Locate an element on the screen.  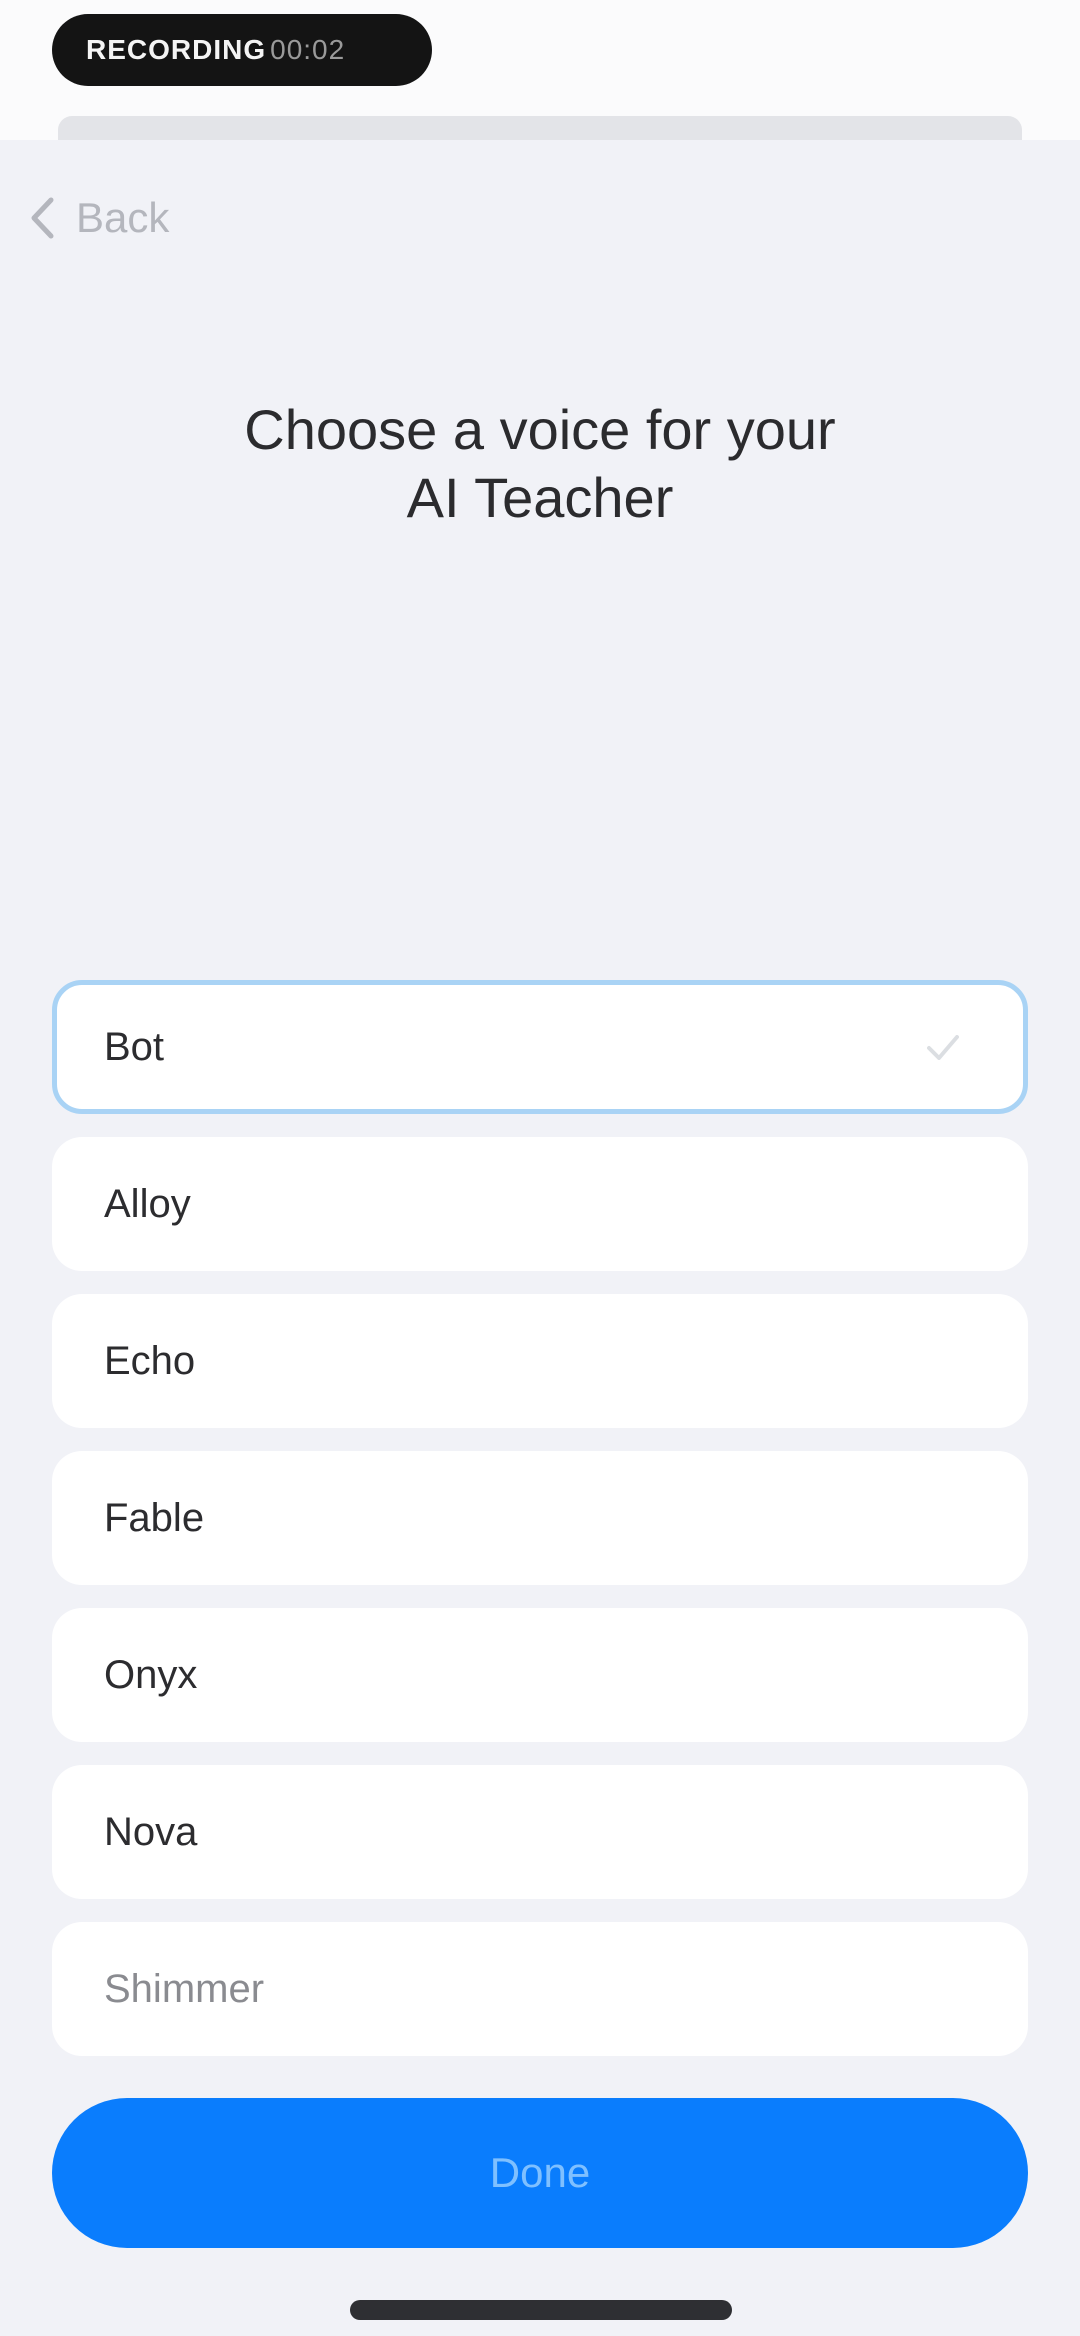
voice-option-shimmer: Shimmer is located at coordinates (540, 1989).